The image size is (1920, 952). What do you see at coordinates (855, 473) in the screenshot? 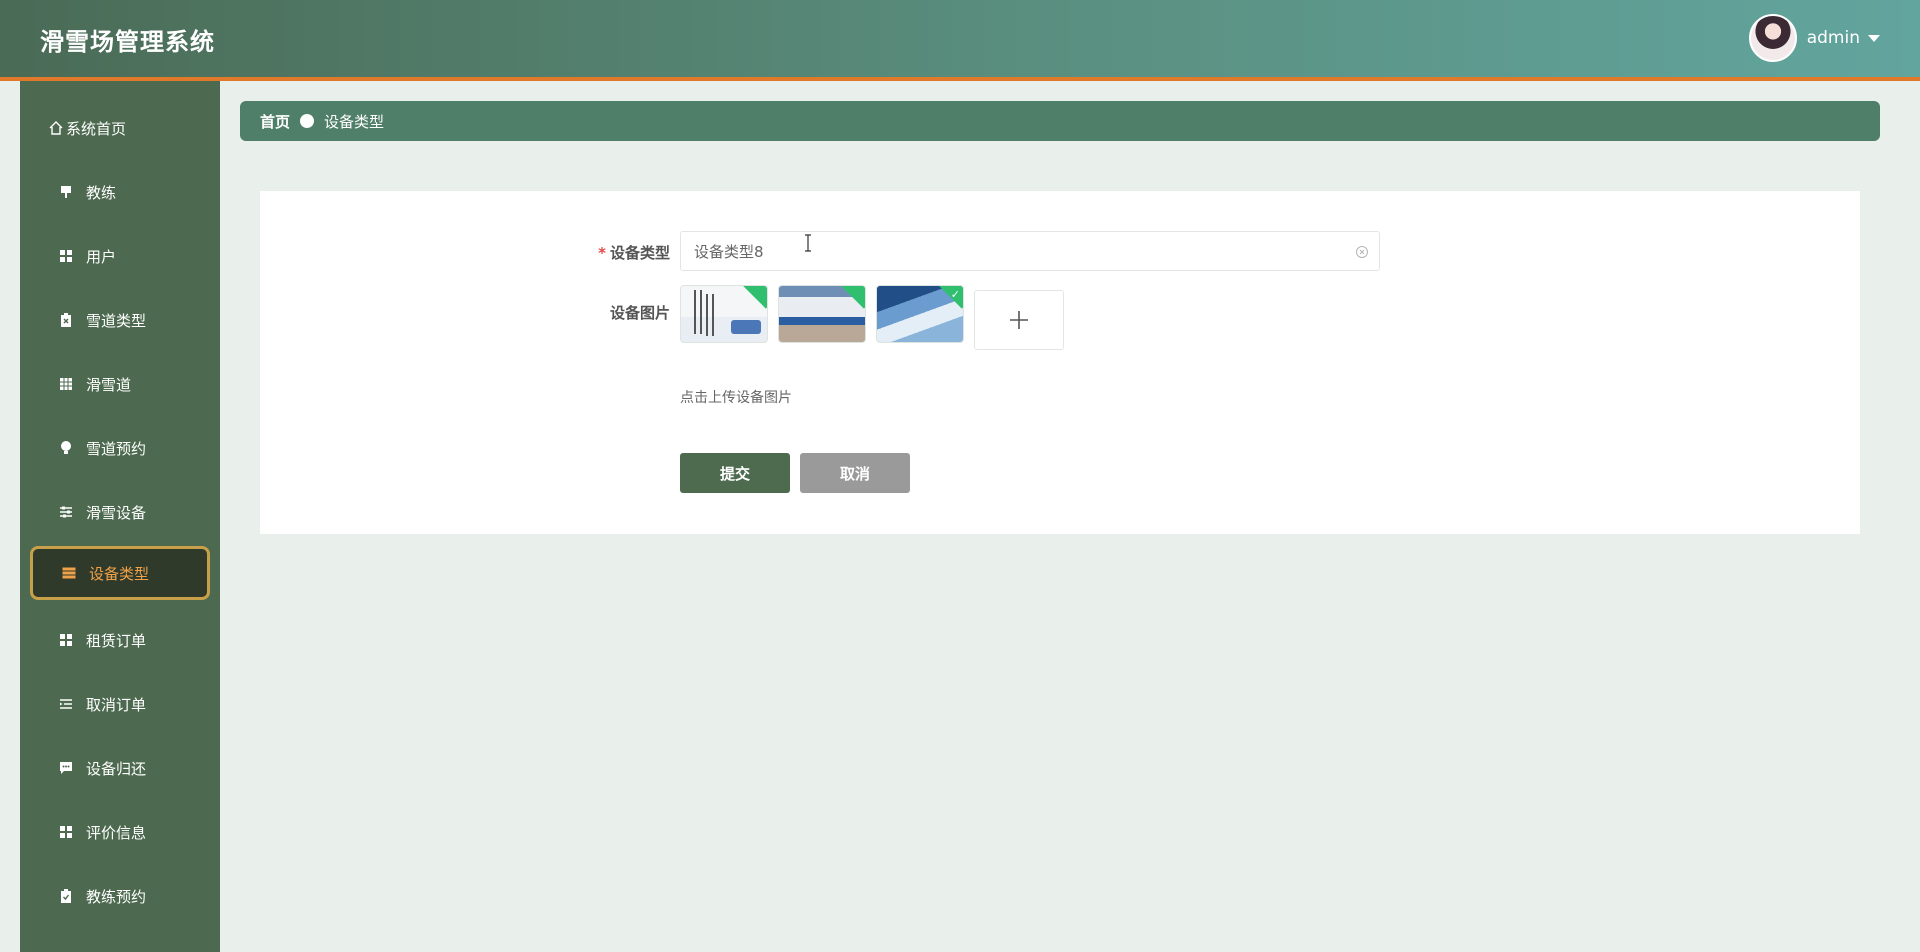
I see `cancel-button: 取消` at bounding box center [855, 473].